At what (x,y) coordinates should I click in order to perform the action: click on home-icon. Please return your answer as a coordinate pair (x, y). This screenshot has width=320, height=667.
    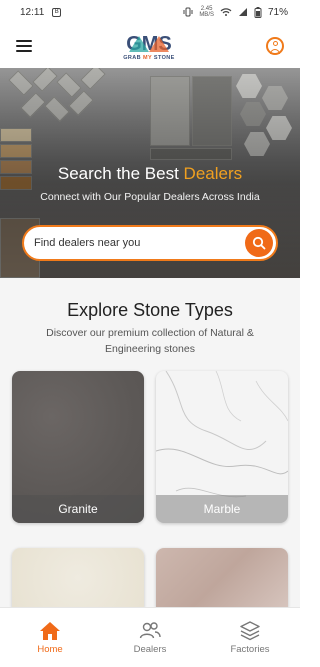
    Looking at the image, I should click on (50, 630).